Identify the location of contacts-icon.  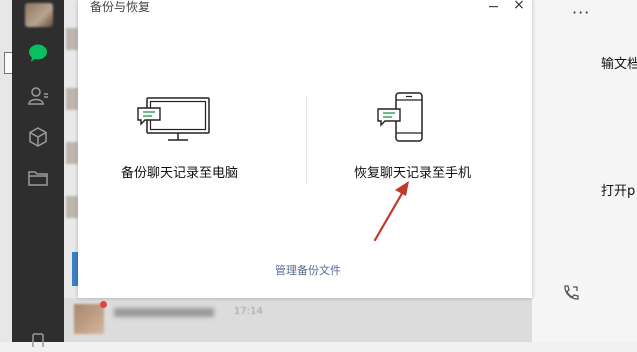
(38, 96).